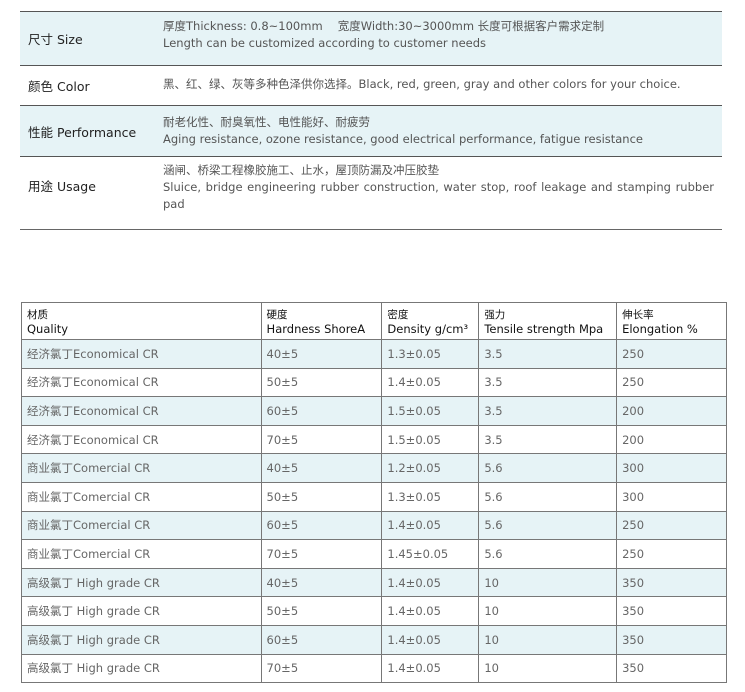 This screenshot has height=692, width=745. I want to click on table-row: 商业氯丁Comercial CR 50±5 1.3±0.05 5.6 300, so click(374, 496).